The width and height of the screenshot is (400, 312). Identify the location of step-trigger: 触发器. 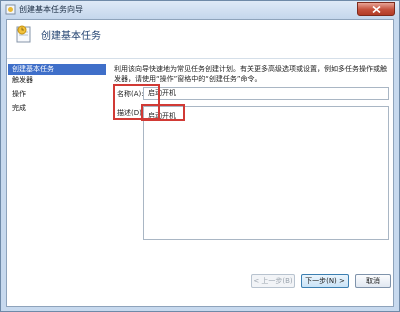
(57, 80).